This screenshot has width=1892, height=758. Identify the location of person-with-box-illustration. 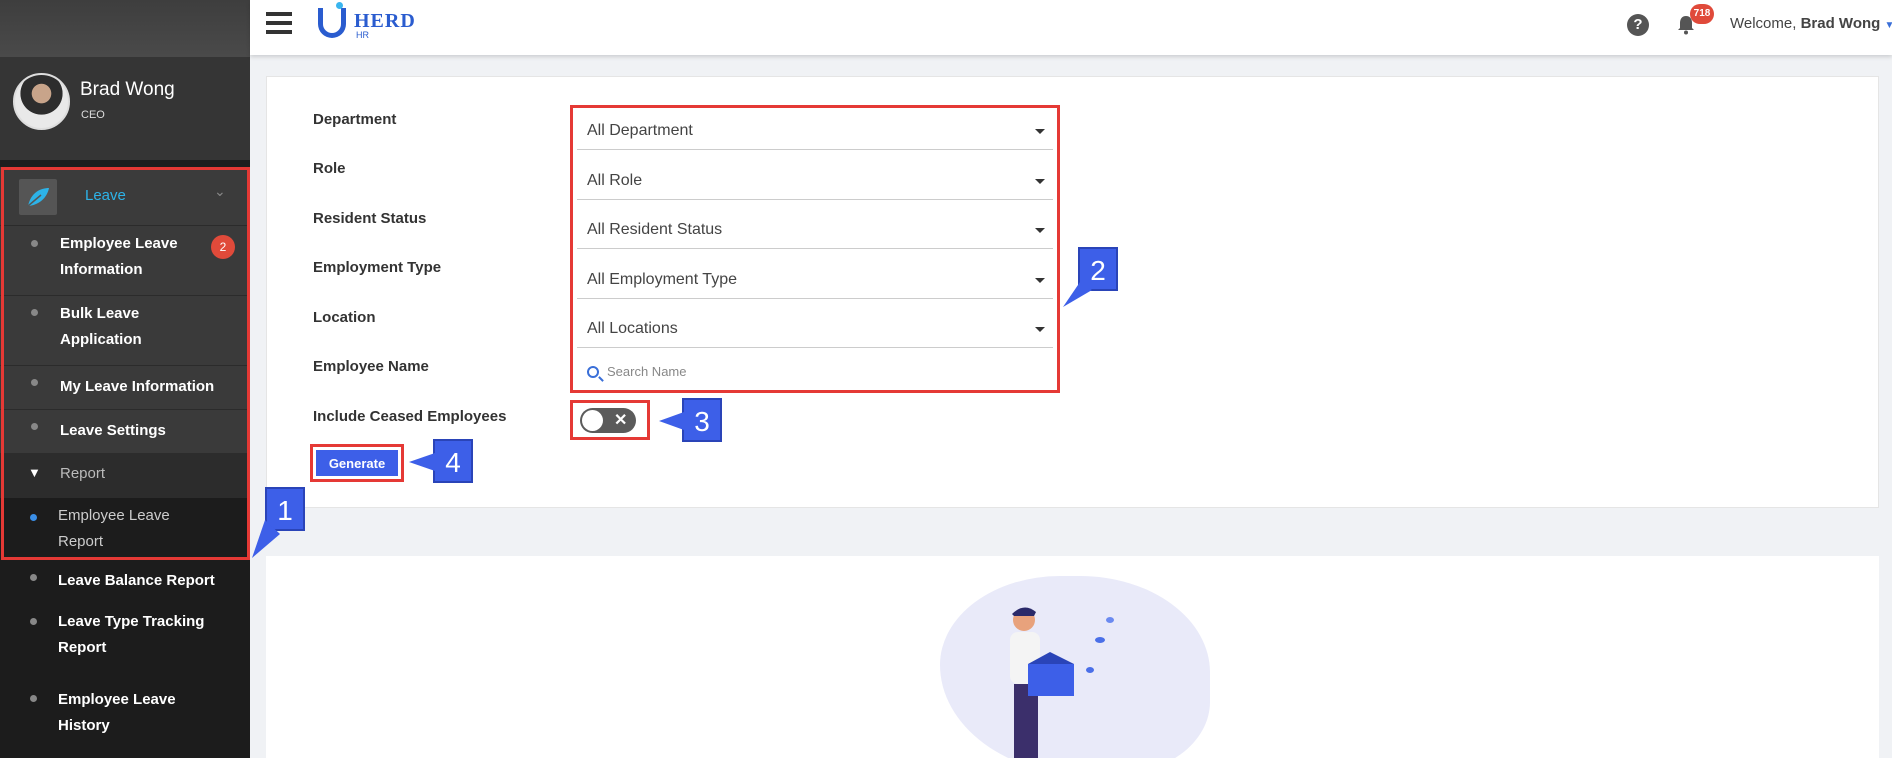
(1062, 682).